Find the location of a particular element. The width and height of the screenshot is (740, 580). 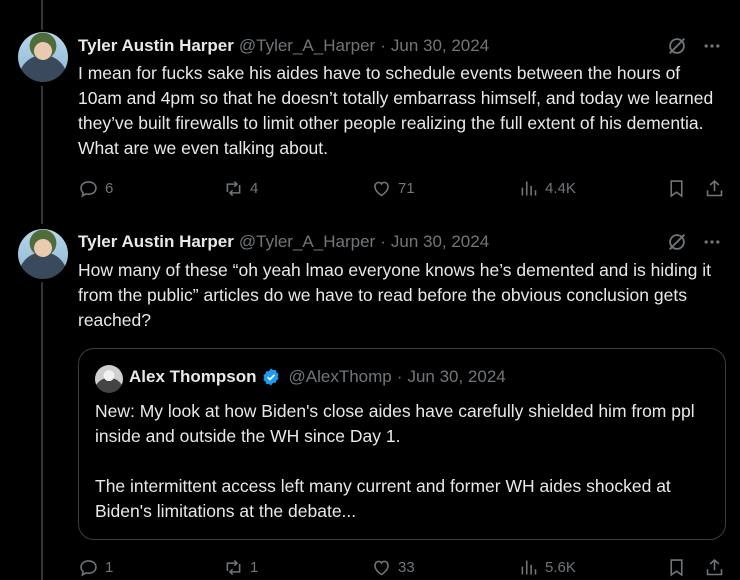

like-button: 71 is located at coordinates (393, 188).